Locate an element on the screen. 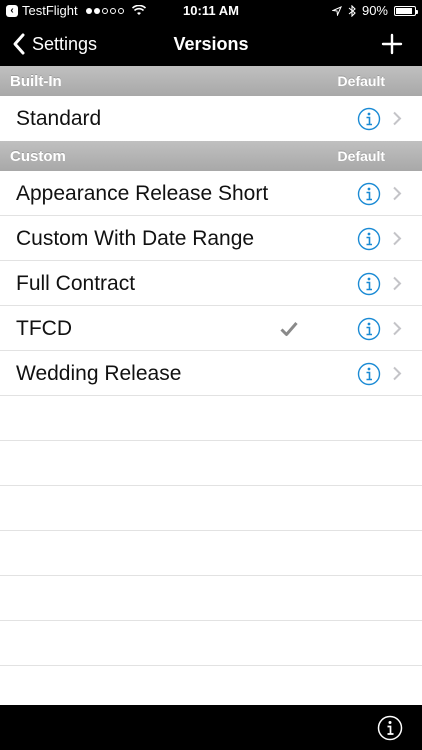 Image resolution: width=422 pixels, height=750 pixels. list-item: TFCD is located at coordinates (211, 328).